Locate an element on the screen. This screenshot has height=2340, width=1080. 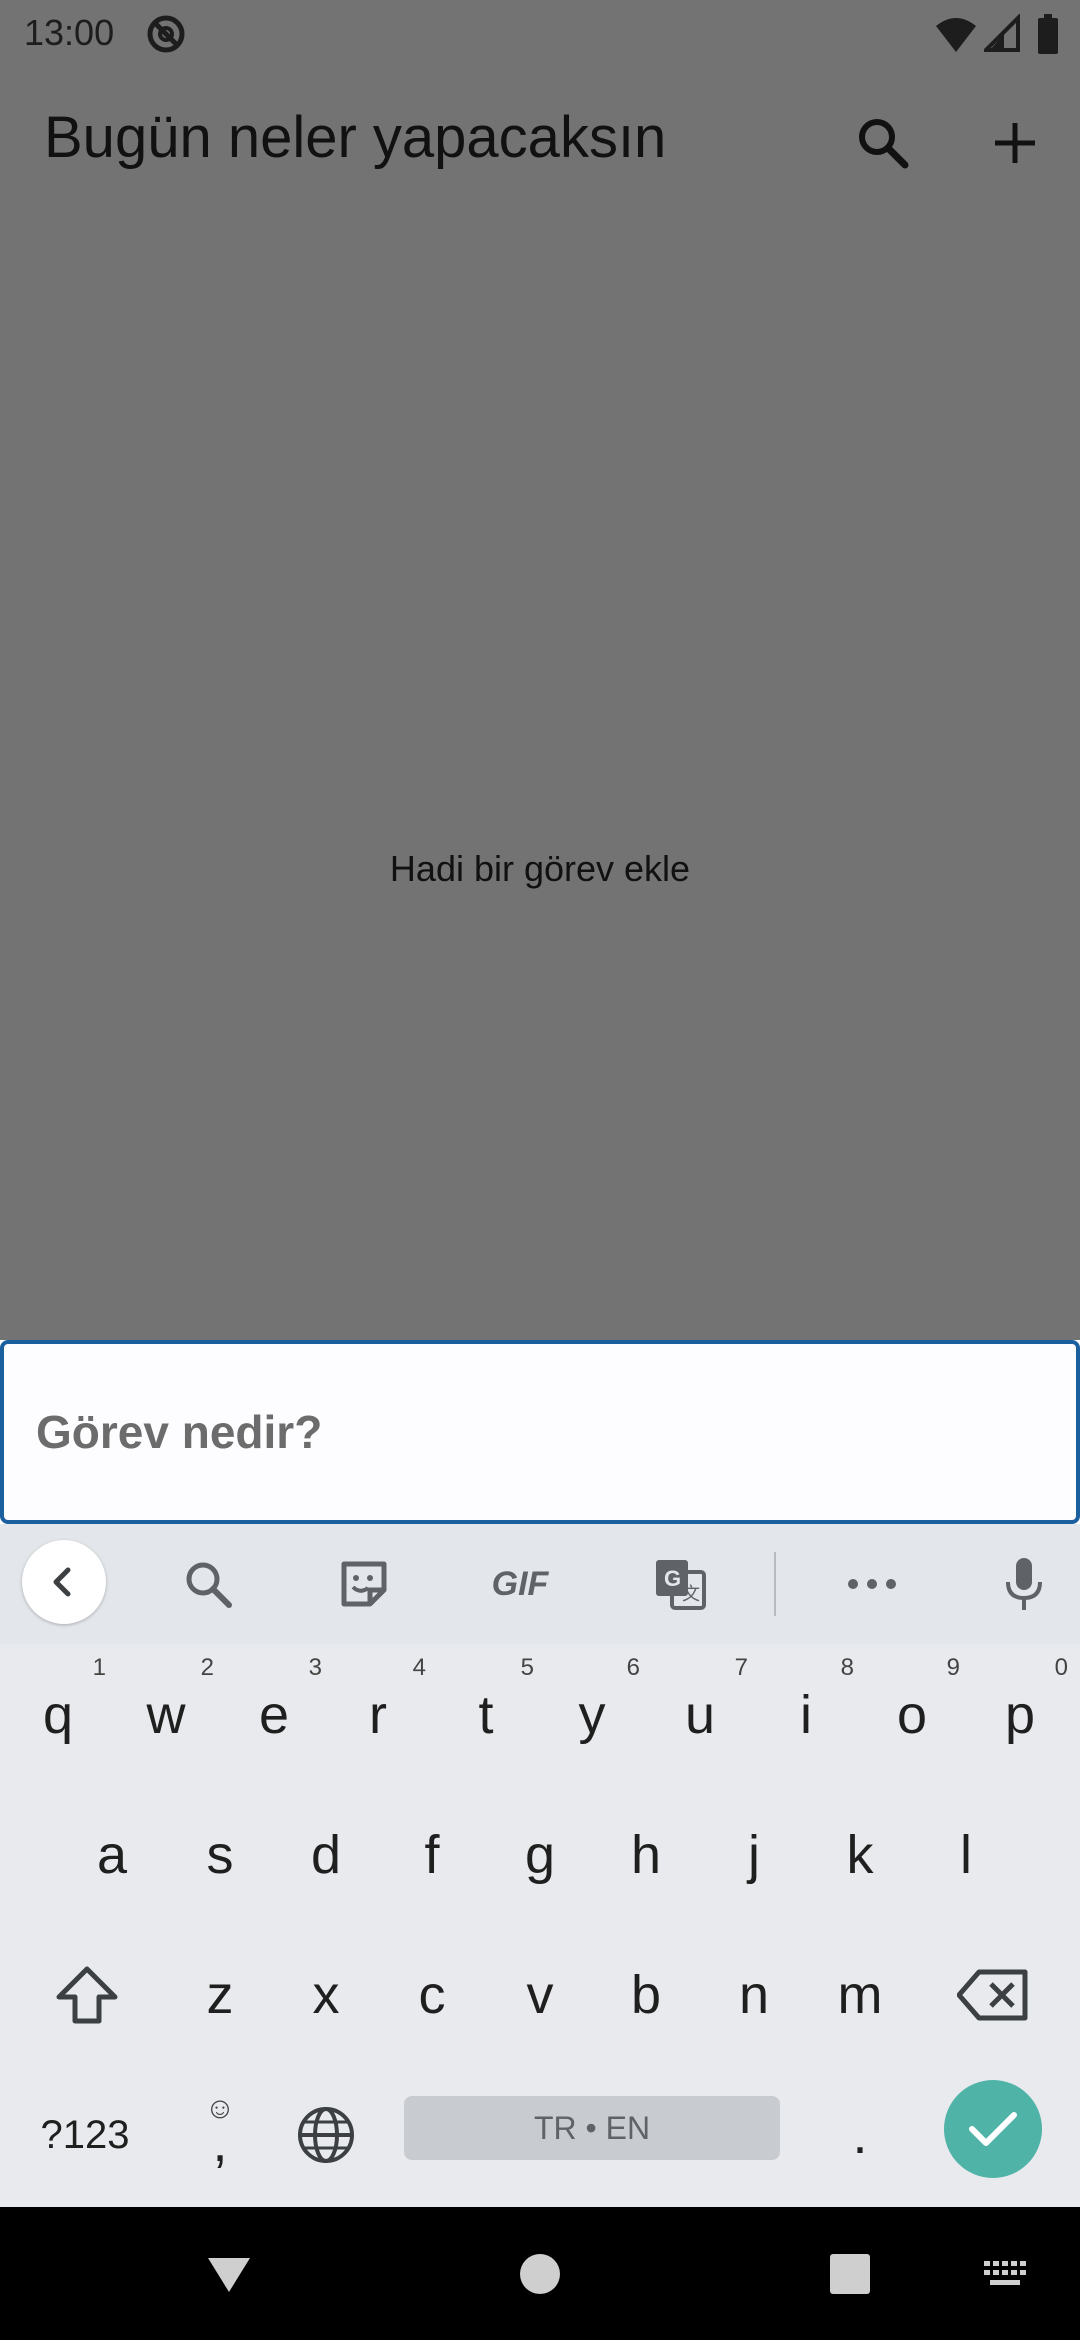
key-x: x is located at coordinates (326, 1995).